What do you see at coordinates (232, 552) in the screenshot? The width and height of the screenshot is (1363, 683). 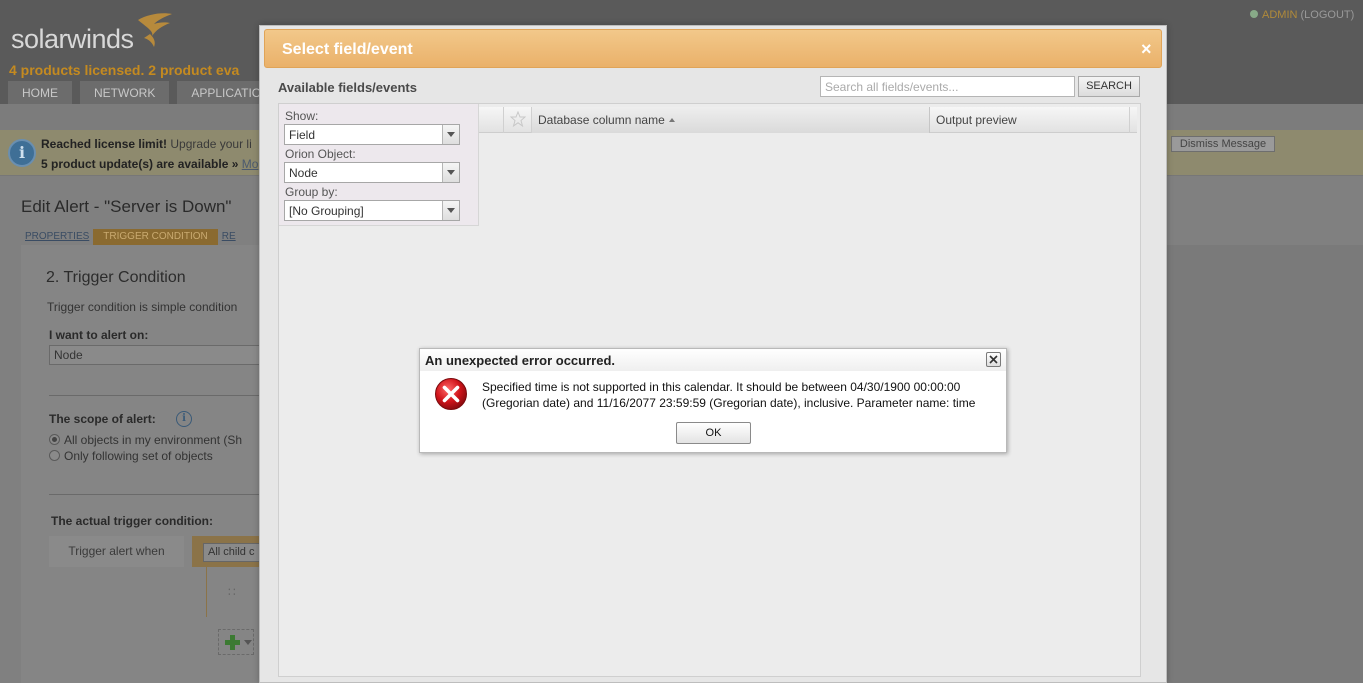 I see `condition-group-select: All child c` at bounding box center [232, 552].